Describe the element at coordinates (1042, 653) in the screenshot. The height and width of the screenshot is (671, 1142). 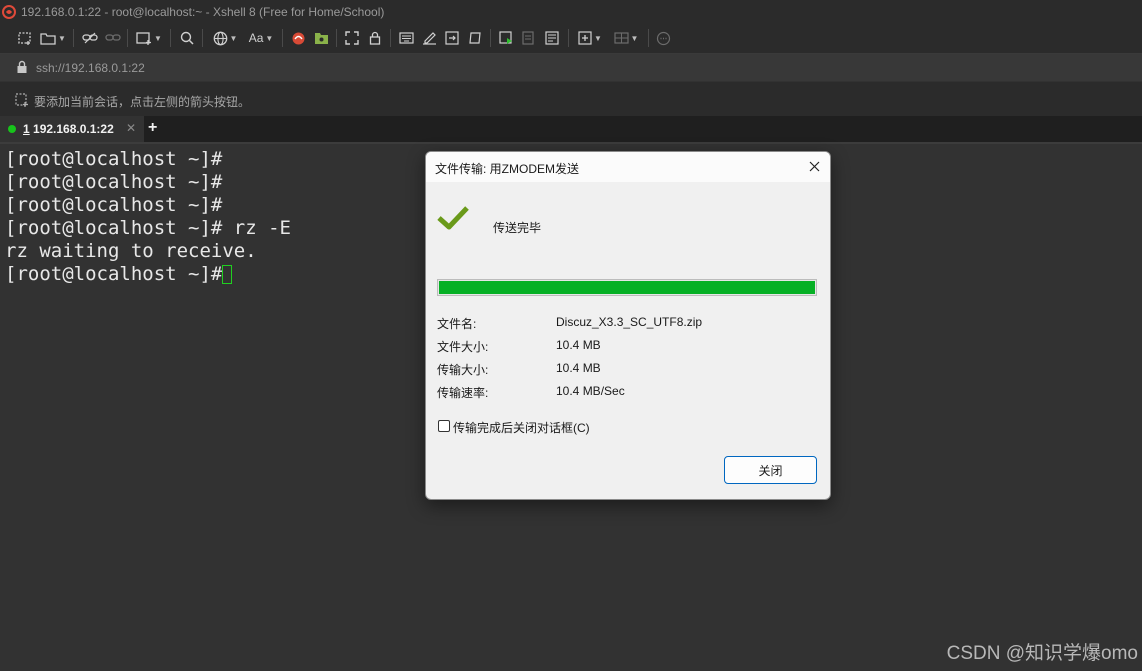
I see `watermark: CSDN @知识学爆omo` at that location.